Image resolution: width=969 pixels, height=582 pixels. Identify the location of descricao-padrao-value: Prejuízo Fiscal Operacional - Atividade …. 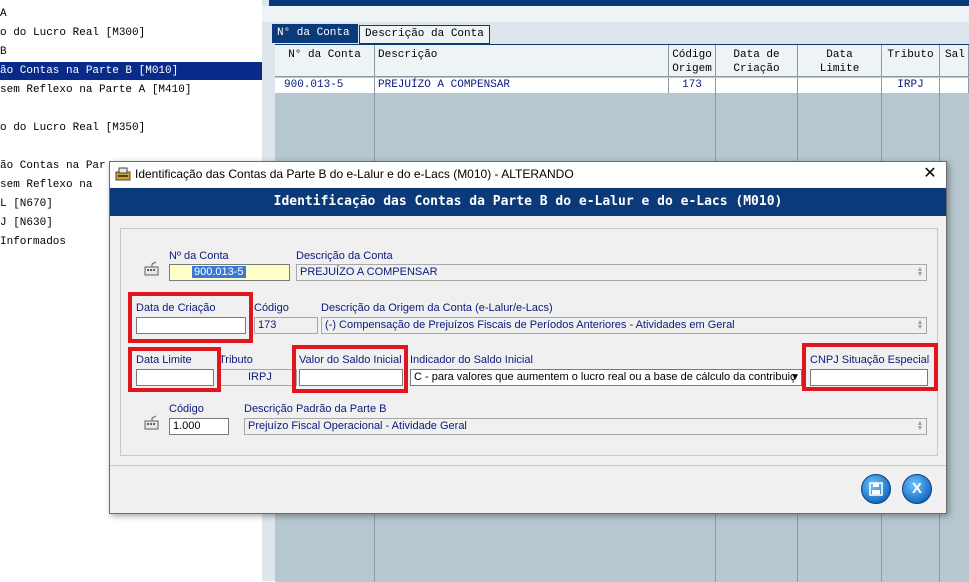
(357, 426).